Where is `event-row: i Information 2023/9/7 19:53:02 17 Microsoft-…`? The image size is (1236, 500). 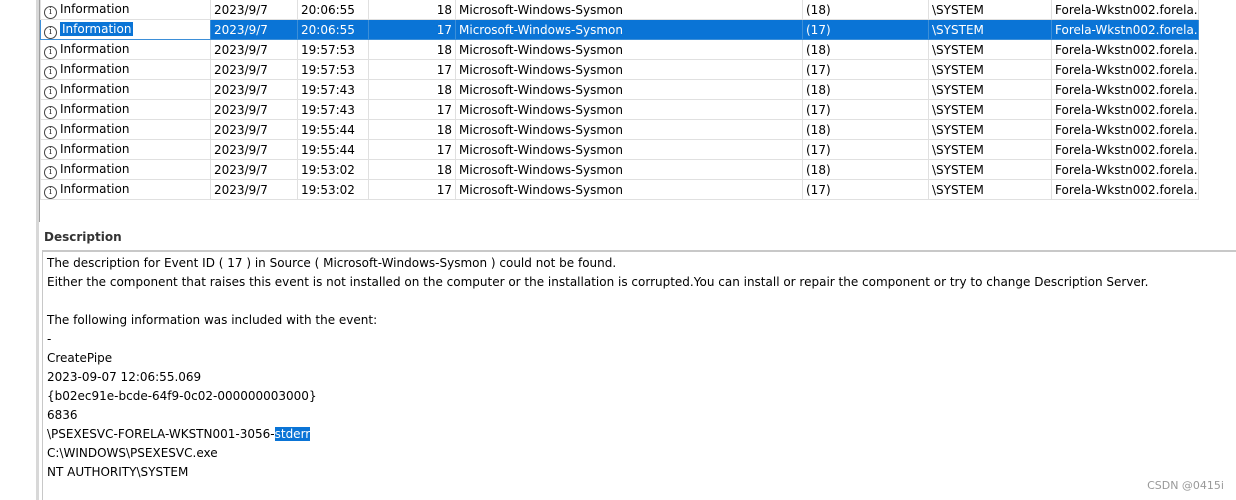
event-row: i Information 2023/9/7 19:53:02 17 Microsoft-… is located at coordinates (619, 189).